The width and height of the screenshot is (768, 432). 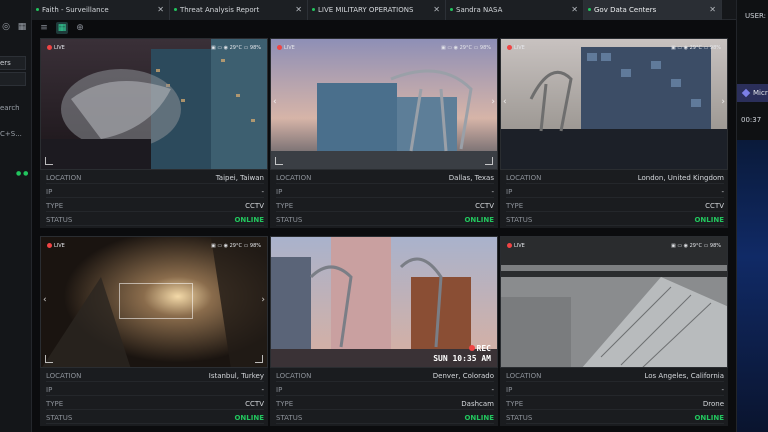 What do you see at coordinates (385, 179) in the screenshot?
I see `meta-row-location: LOCATION Dallas, Texas` at bounding box center [385, 179].